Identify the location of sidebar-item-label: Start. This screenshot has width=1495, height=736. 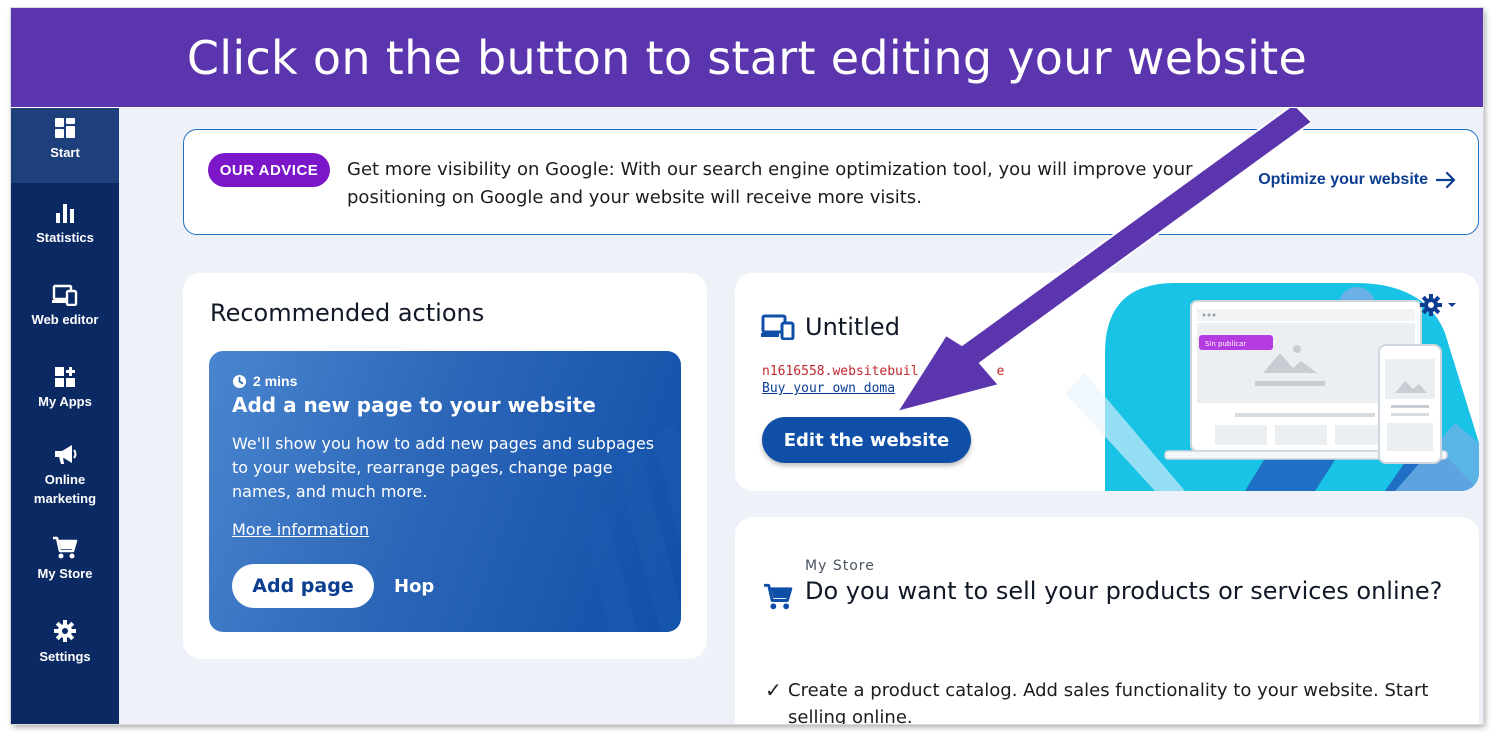
(65, 152).